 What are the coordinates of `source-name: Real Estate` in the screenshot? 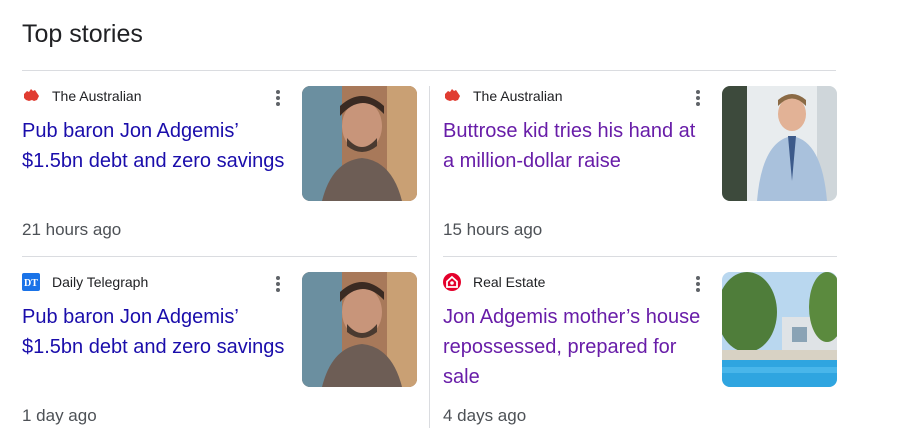 It's located at (509, 282).